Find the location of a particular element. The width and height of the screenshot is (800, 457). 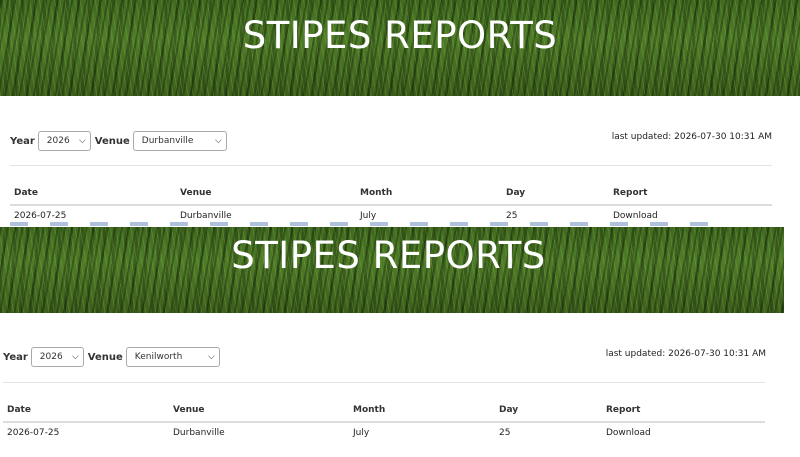

venue-select: Durbanville ⌵ is located at coordinates (179, 141).